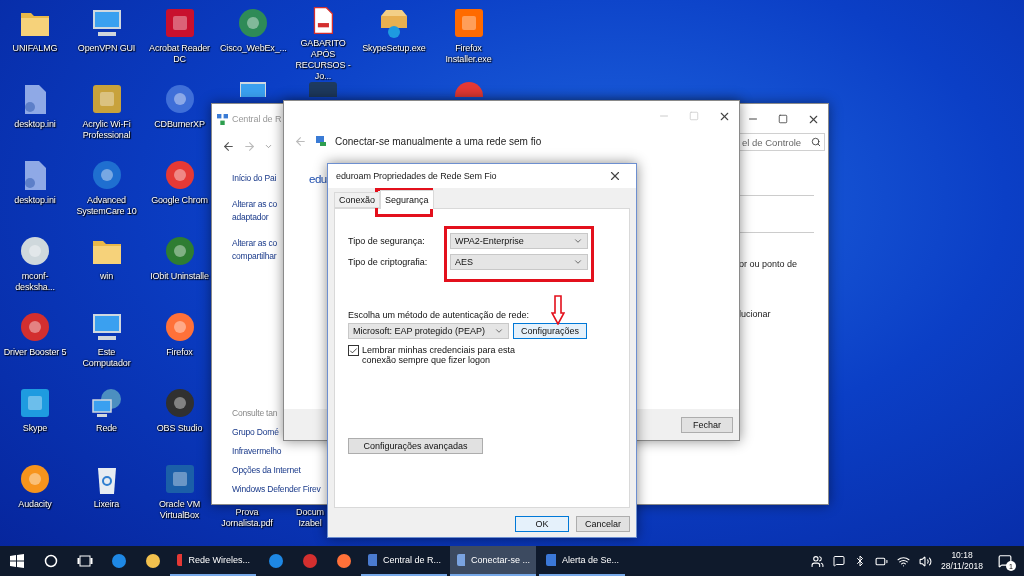 The image size is (1024, 576). Describe the element at coordinates (558, 310) in the screenshot. I see `down-arrow-drawing` at that location.